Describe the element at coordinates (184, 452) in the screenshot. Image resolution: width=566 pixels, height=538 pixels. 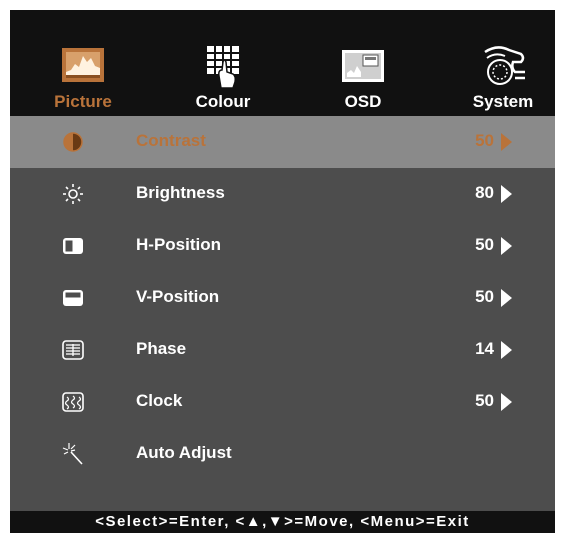
I see `item-label: Auto Adjust` at that location.